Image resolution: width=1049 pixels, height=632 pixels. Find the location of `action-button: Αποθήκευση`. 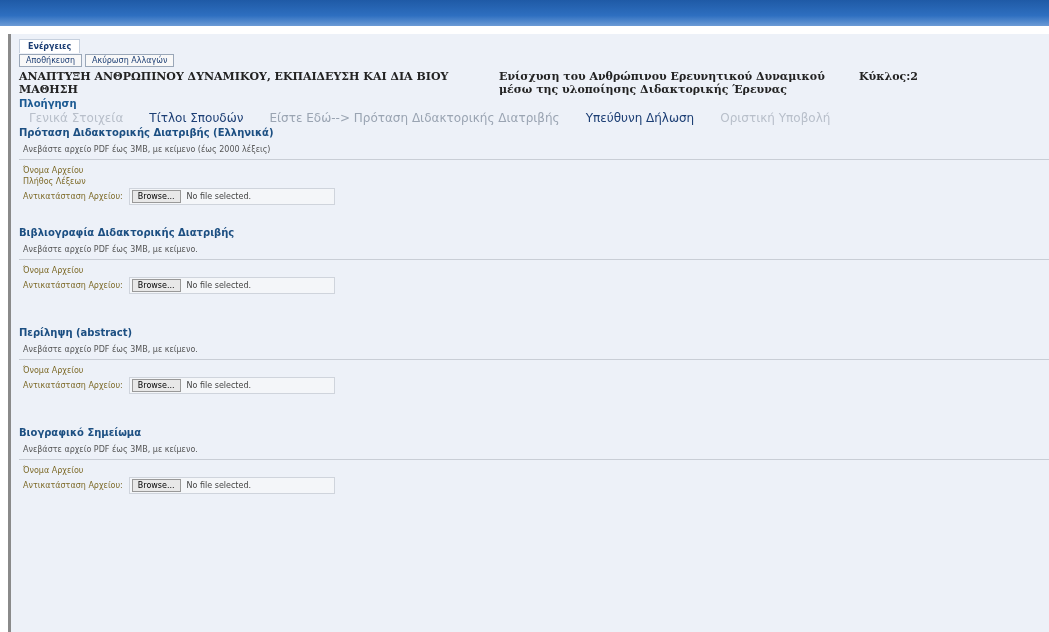

action-button: Αποθήκευση is located at coordinates (50, 60).